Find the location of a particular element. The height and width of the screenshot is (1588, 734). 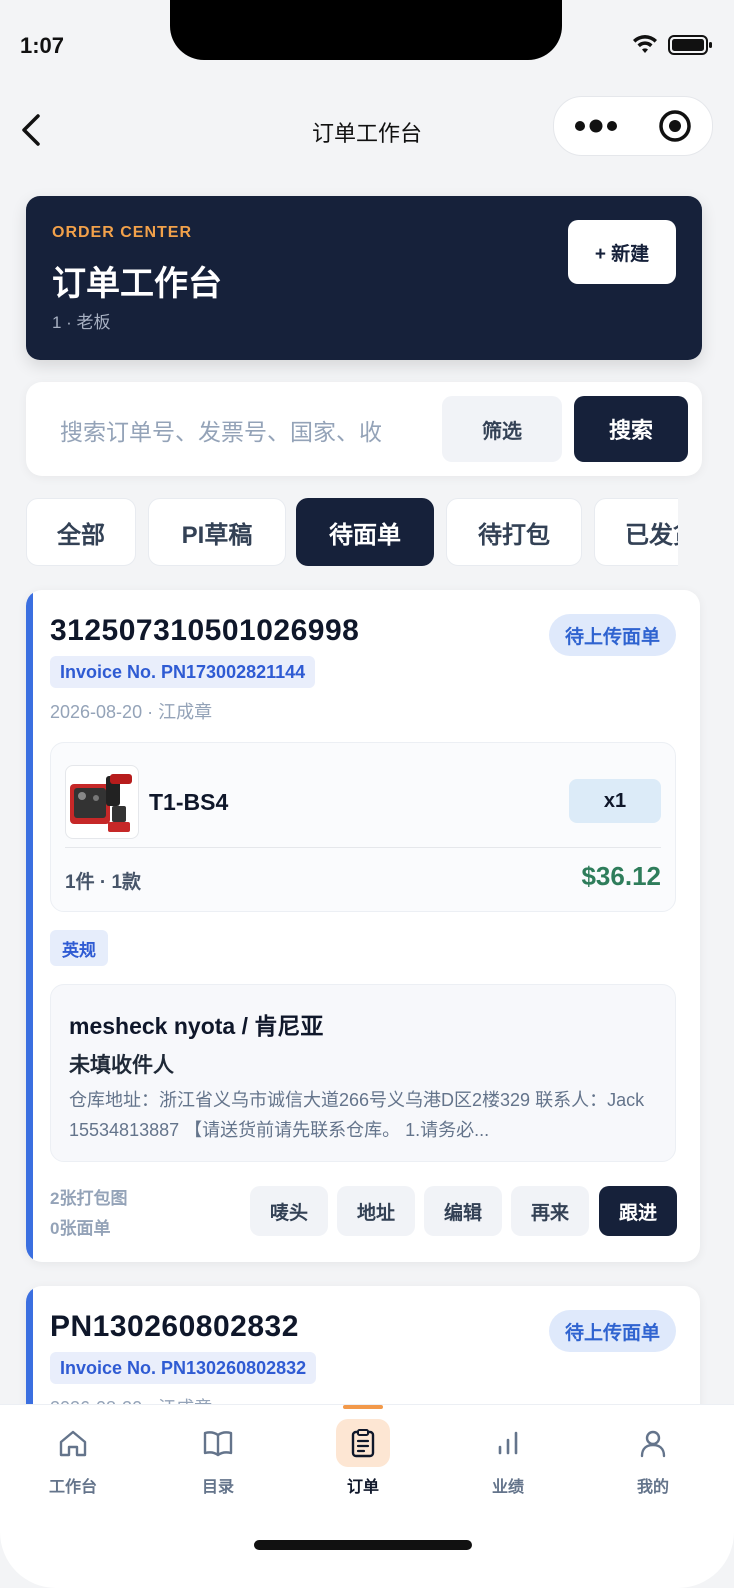

clipboard-icon is located at coordinates (363, 1443).